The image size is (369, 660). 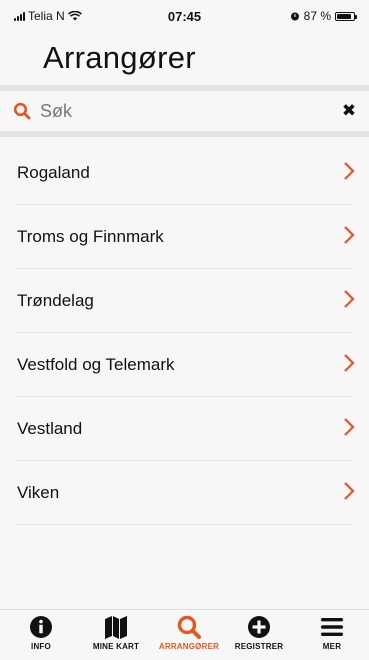 I want to click on battery-icon, so click(x=346, y=16).